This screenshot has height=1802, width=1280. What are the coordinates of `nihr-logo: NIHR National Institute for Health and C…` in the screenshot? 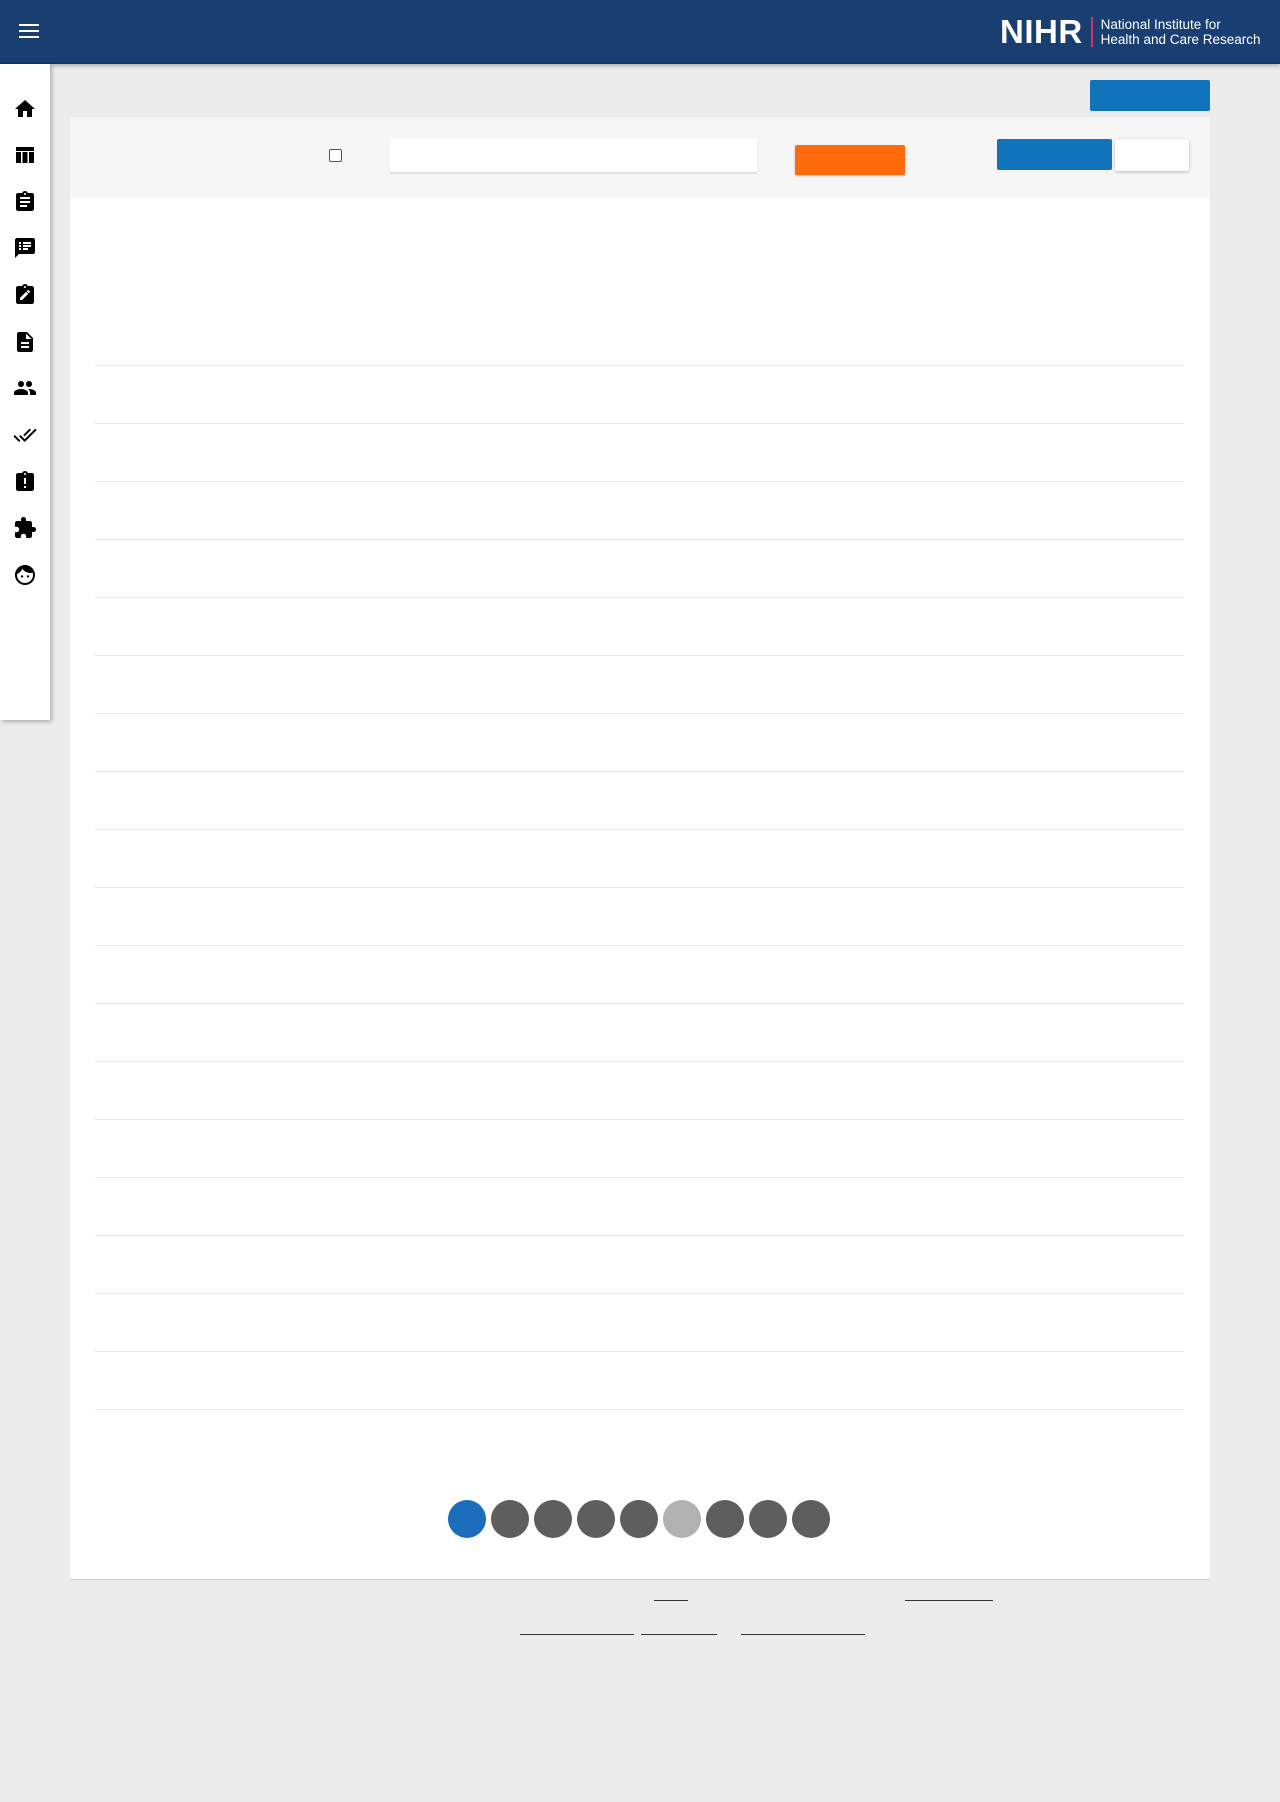 It's located at (1130, 32).